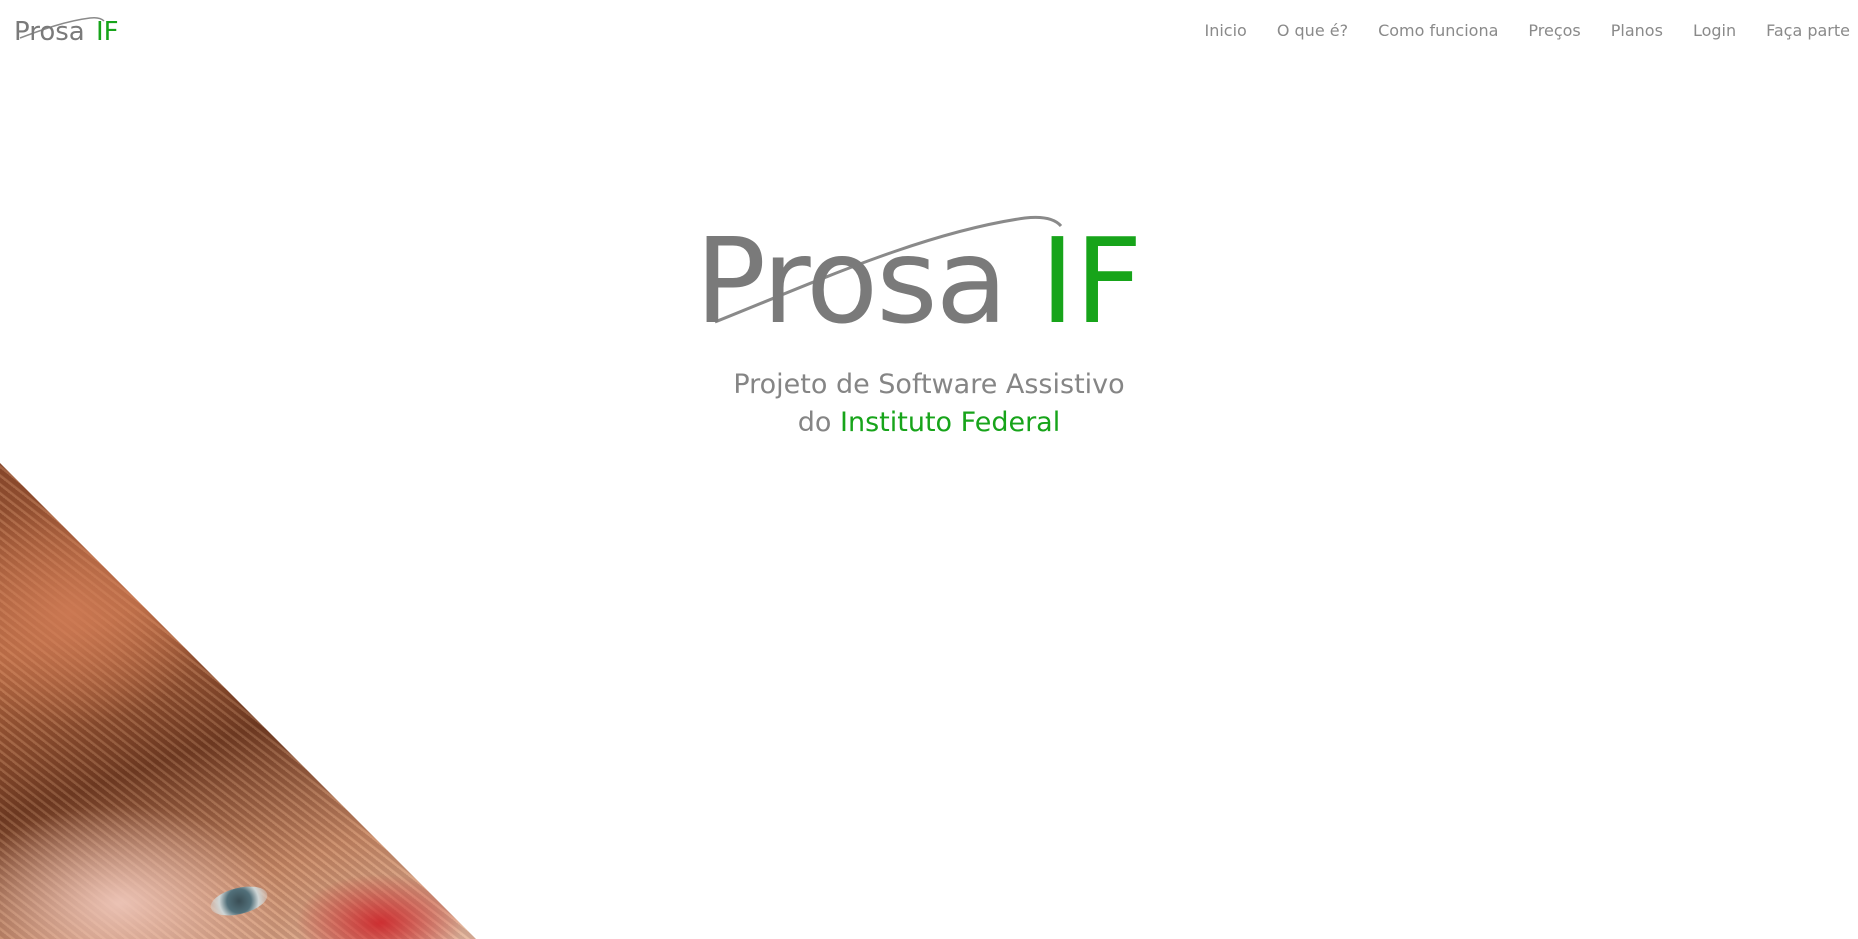 This screenshot has height=939, width=1858. I want to click on hero-tagline-highlight: Instituto Federal, so click(950, 422).